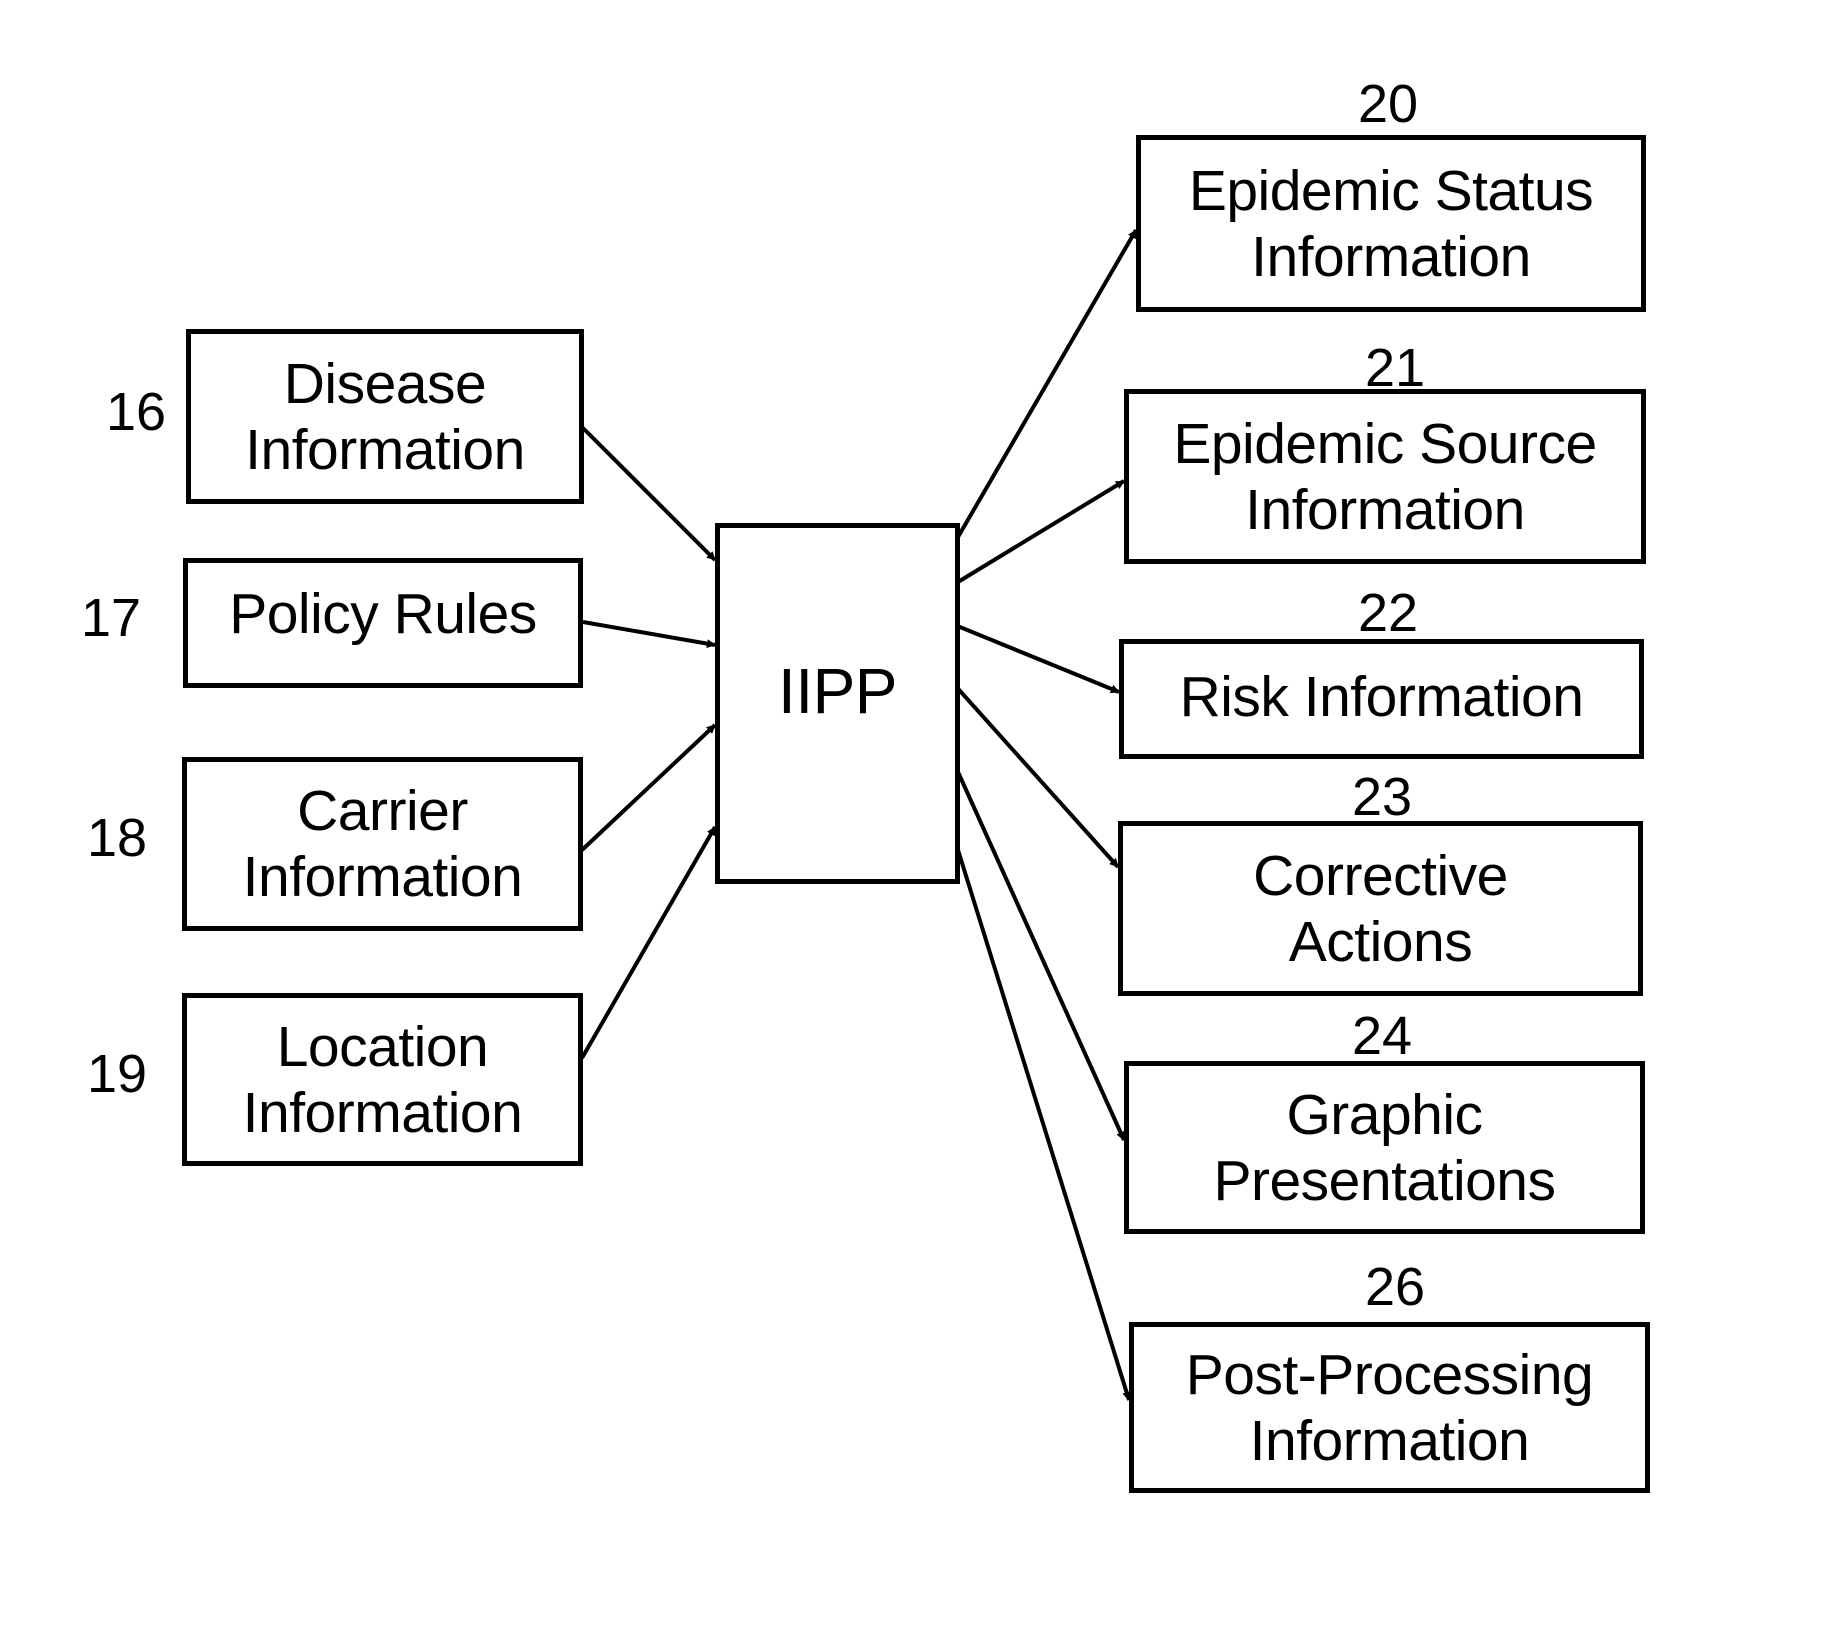  I want to click on post-processing-box: Post-Processing Information, so click(1389, 1407).